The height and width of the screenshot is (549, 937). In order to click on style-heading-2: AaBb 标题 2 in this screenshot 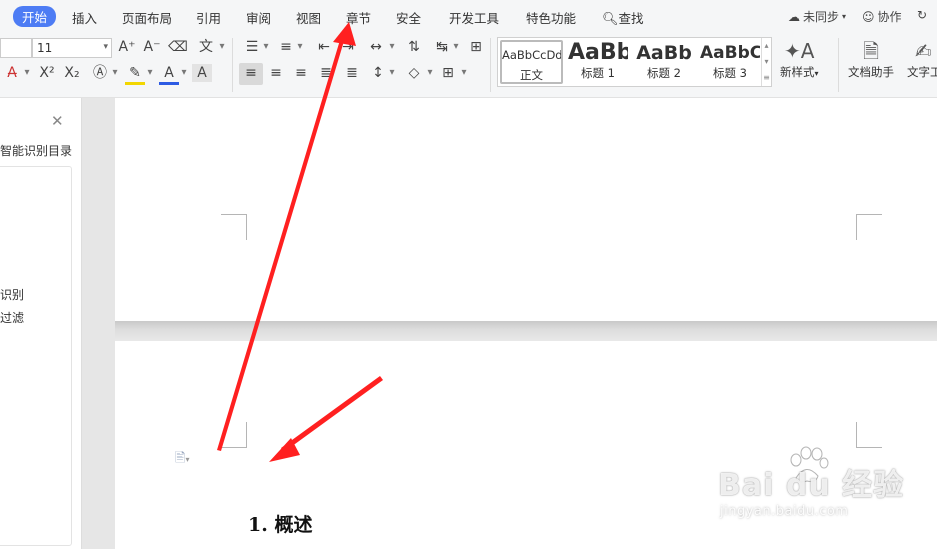, I will do `click(664, 62)`.